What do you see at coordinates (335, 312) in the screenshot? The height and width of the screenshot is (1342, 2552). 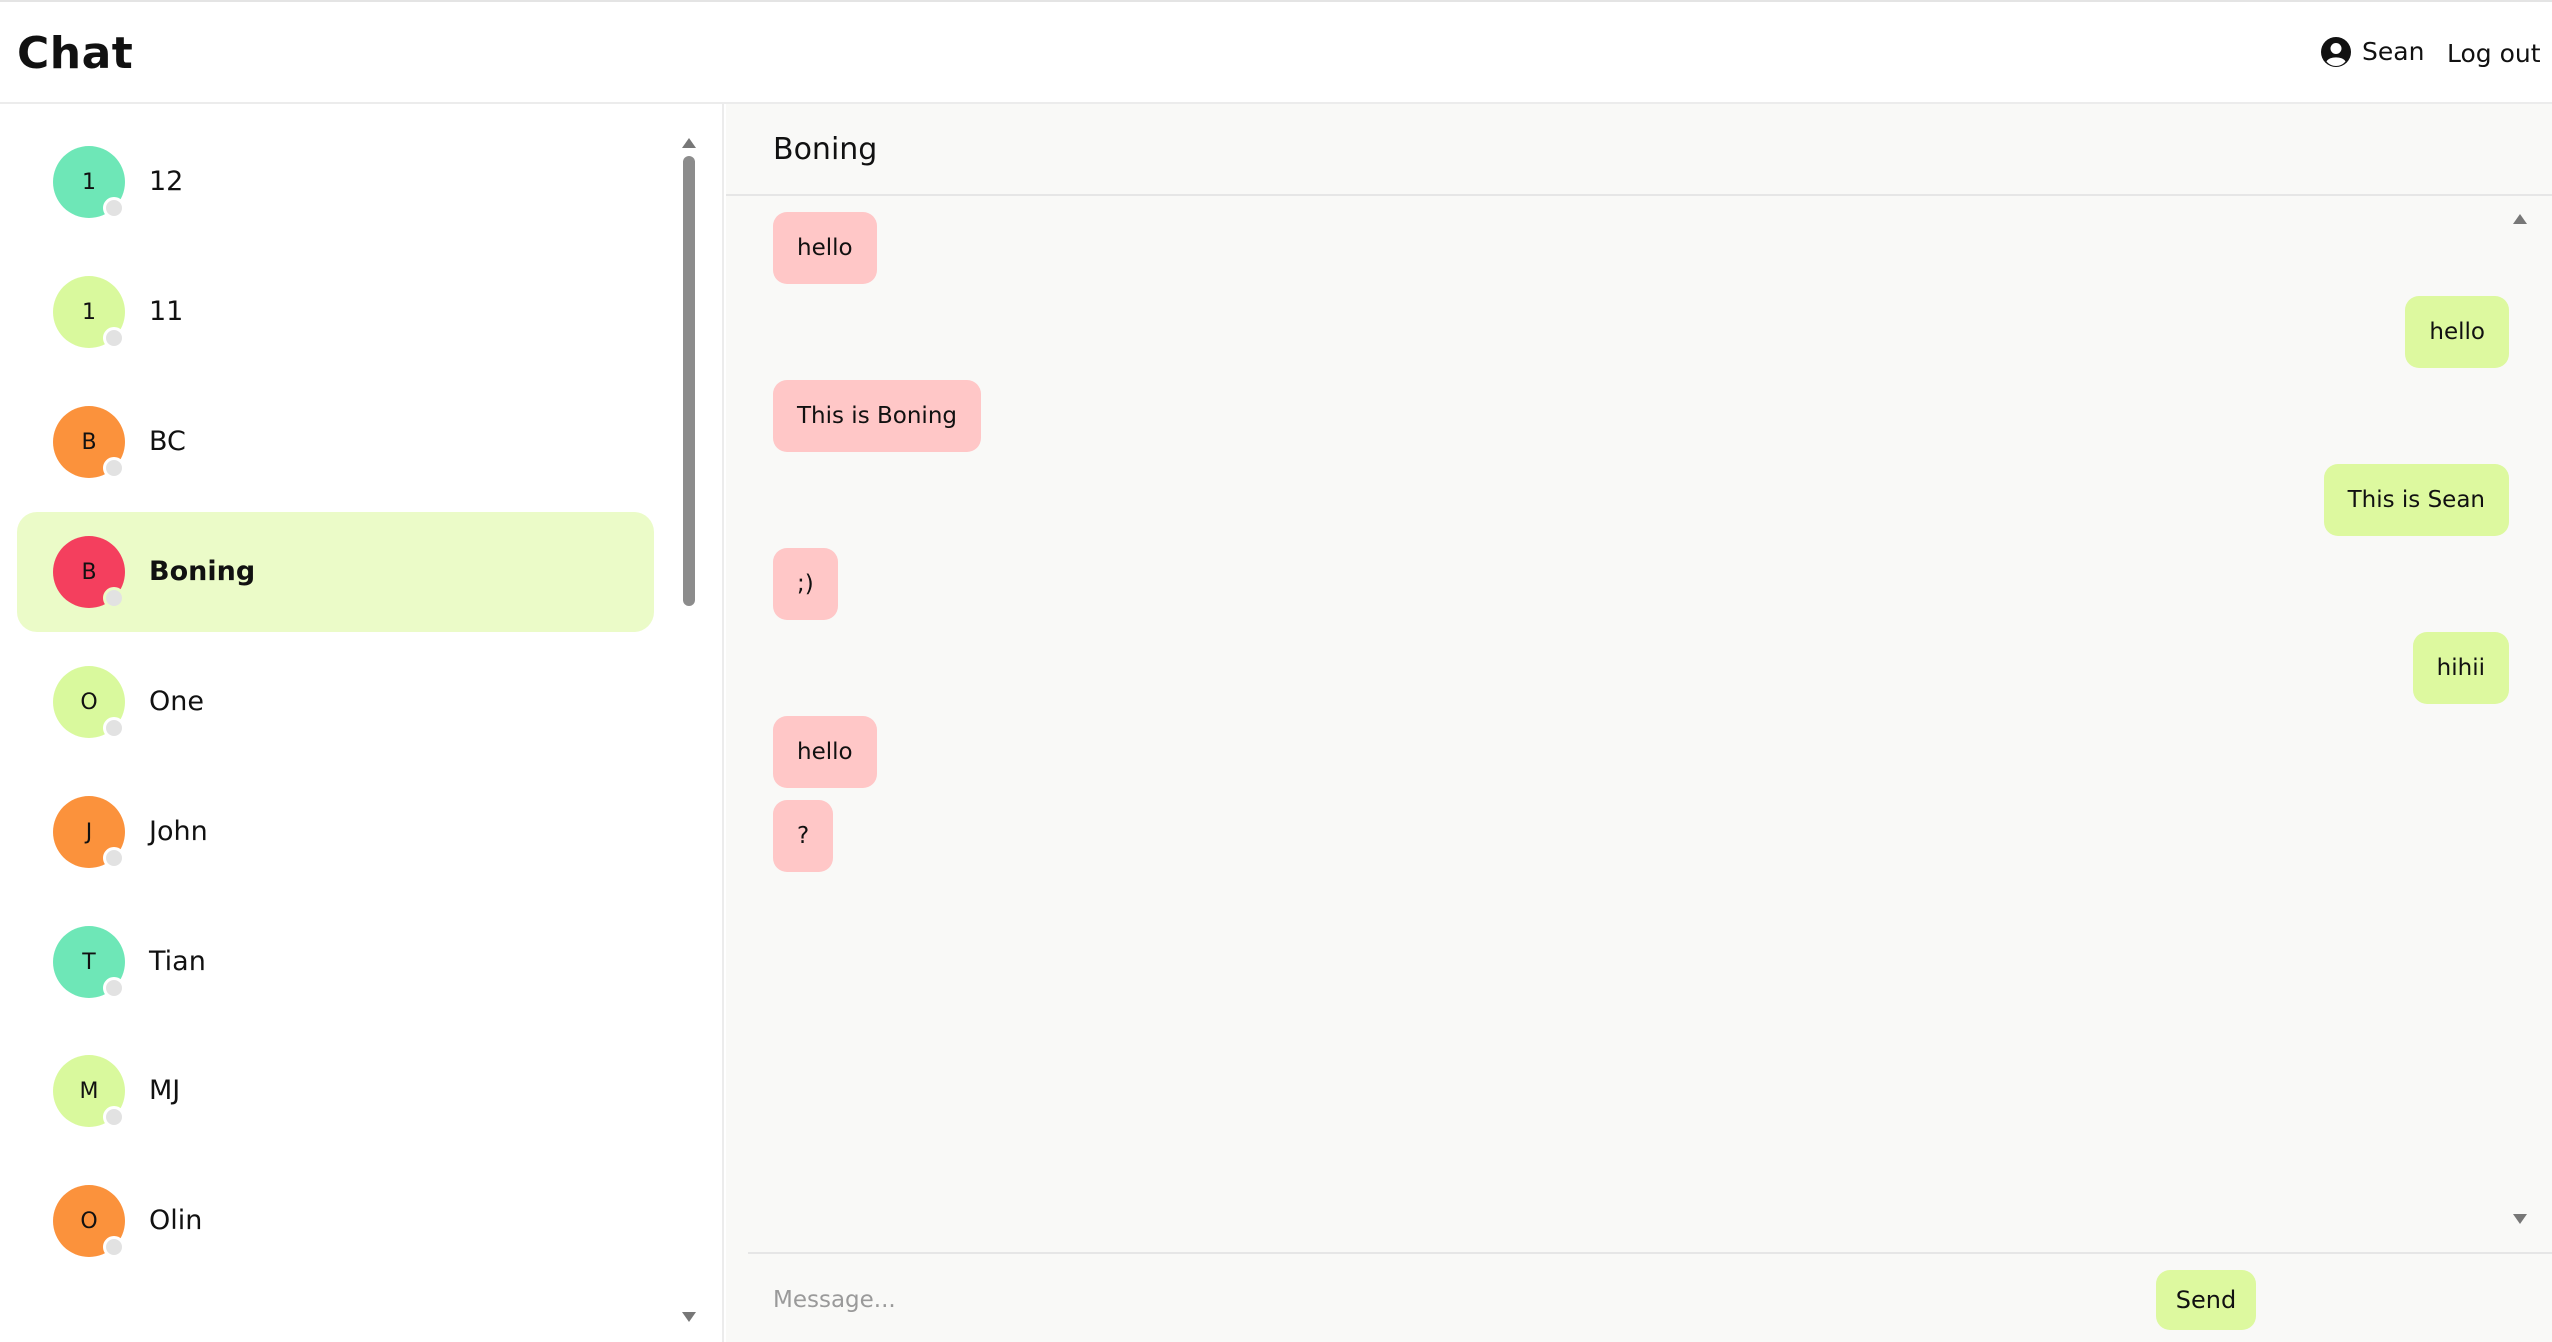 I see `contact-item: 1 11` at bounding box center [335, 312].